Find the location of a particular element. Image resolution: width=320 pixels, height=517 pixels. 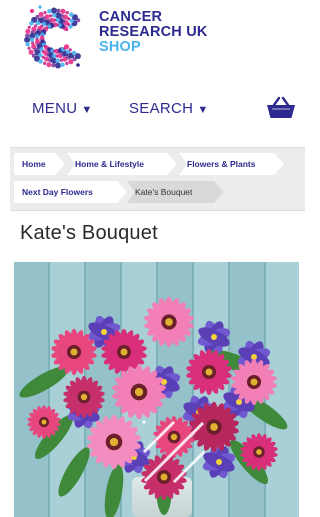

breadcrumb-item-home: Home is located at coordinates (39, 164).